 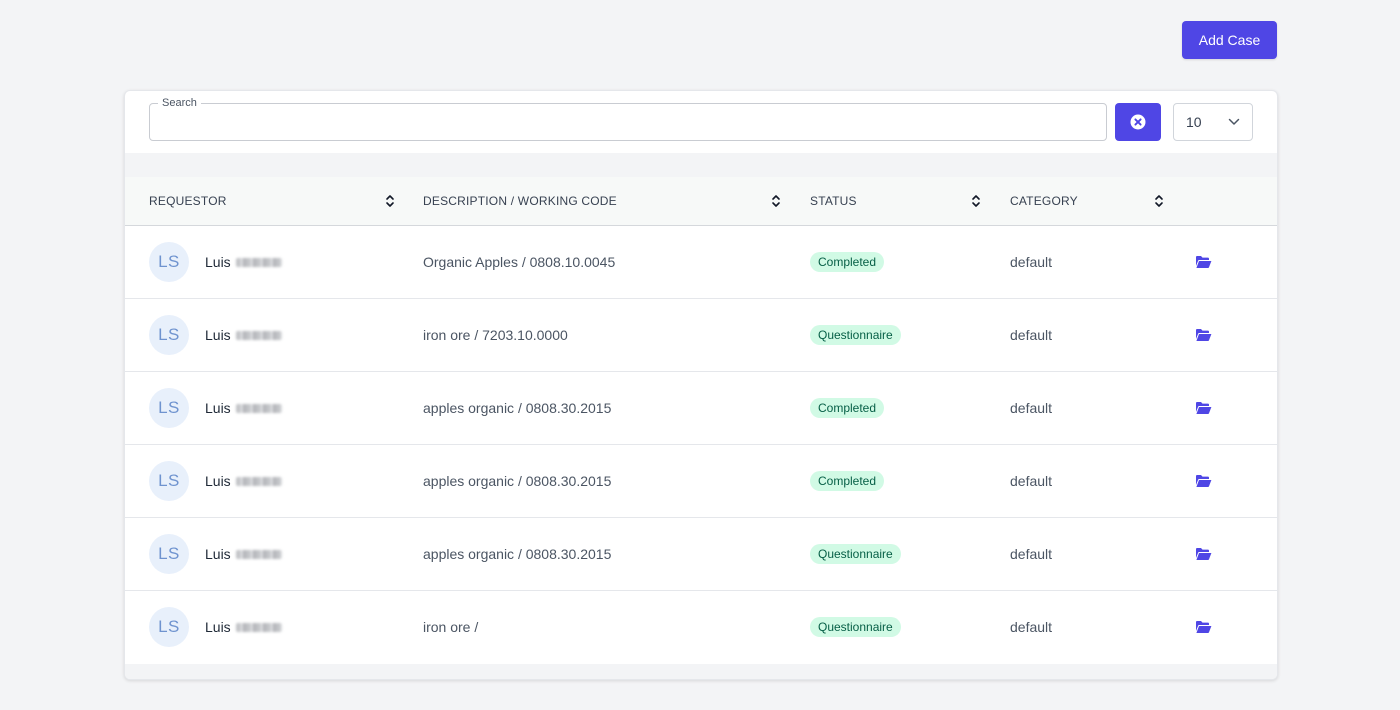 I want to click on add-case-button: Add Case, so click(x=1229, y=40).